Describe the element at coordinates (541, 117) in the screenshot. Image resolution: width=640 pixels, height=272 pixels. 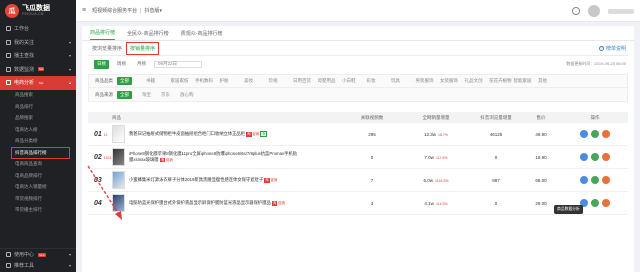
I see `col-price: 售价` at that location.